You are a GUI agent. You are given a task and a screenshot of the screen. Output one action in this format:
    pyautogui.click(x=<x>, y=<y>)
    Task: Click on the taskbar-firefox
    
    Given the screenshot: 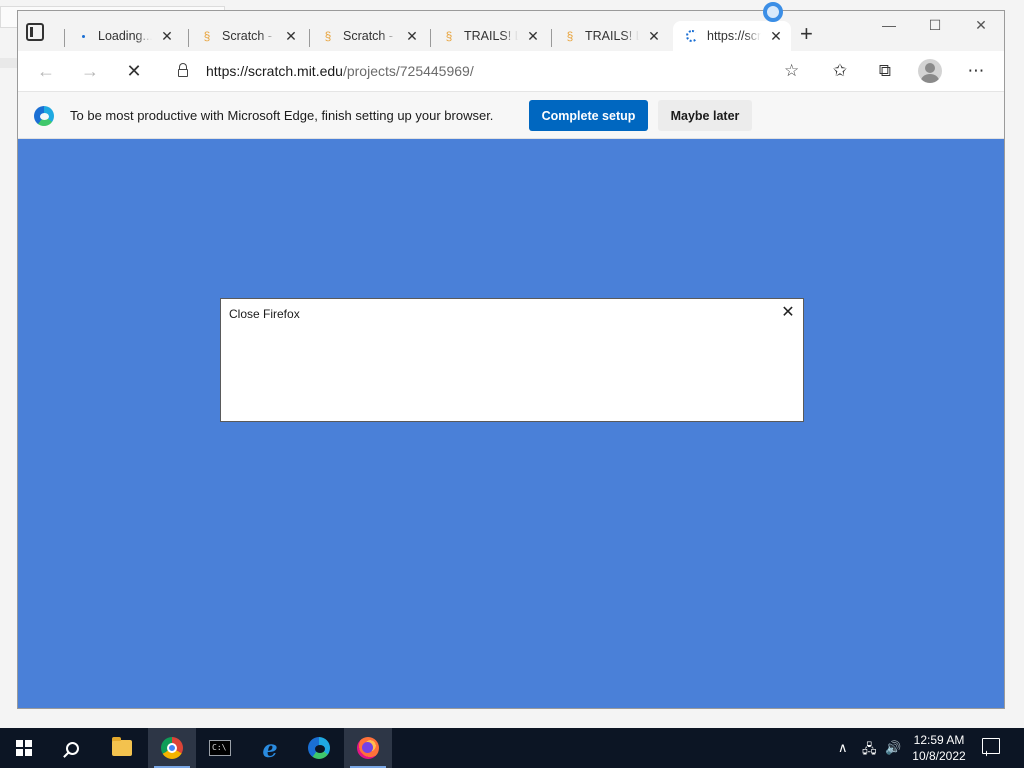 What is the action you would take?
    pyautogui.click(x=368, y=748)
    